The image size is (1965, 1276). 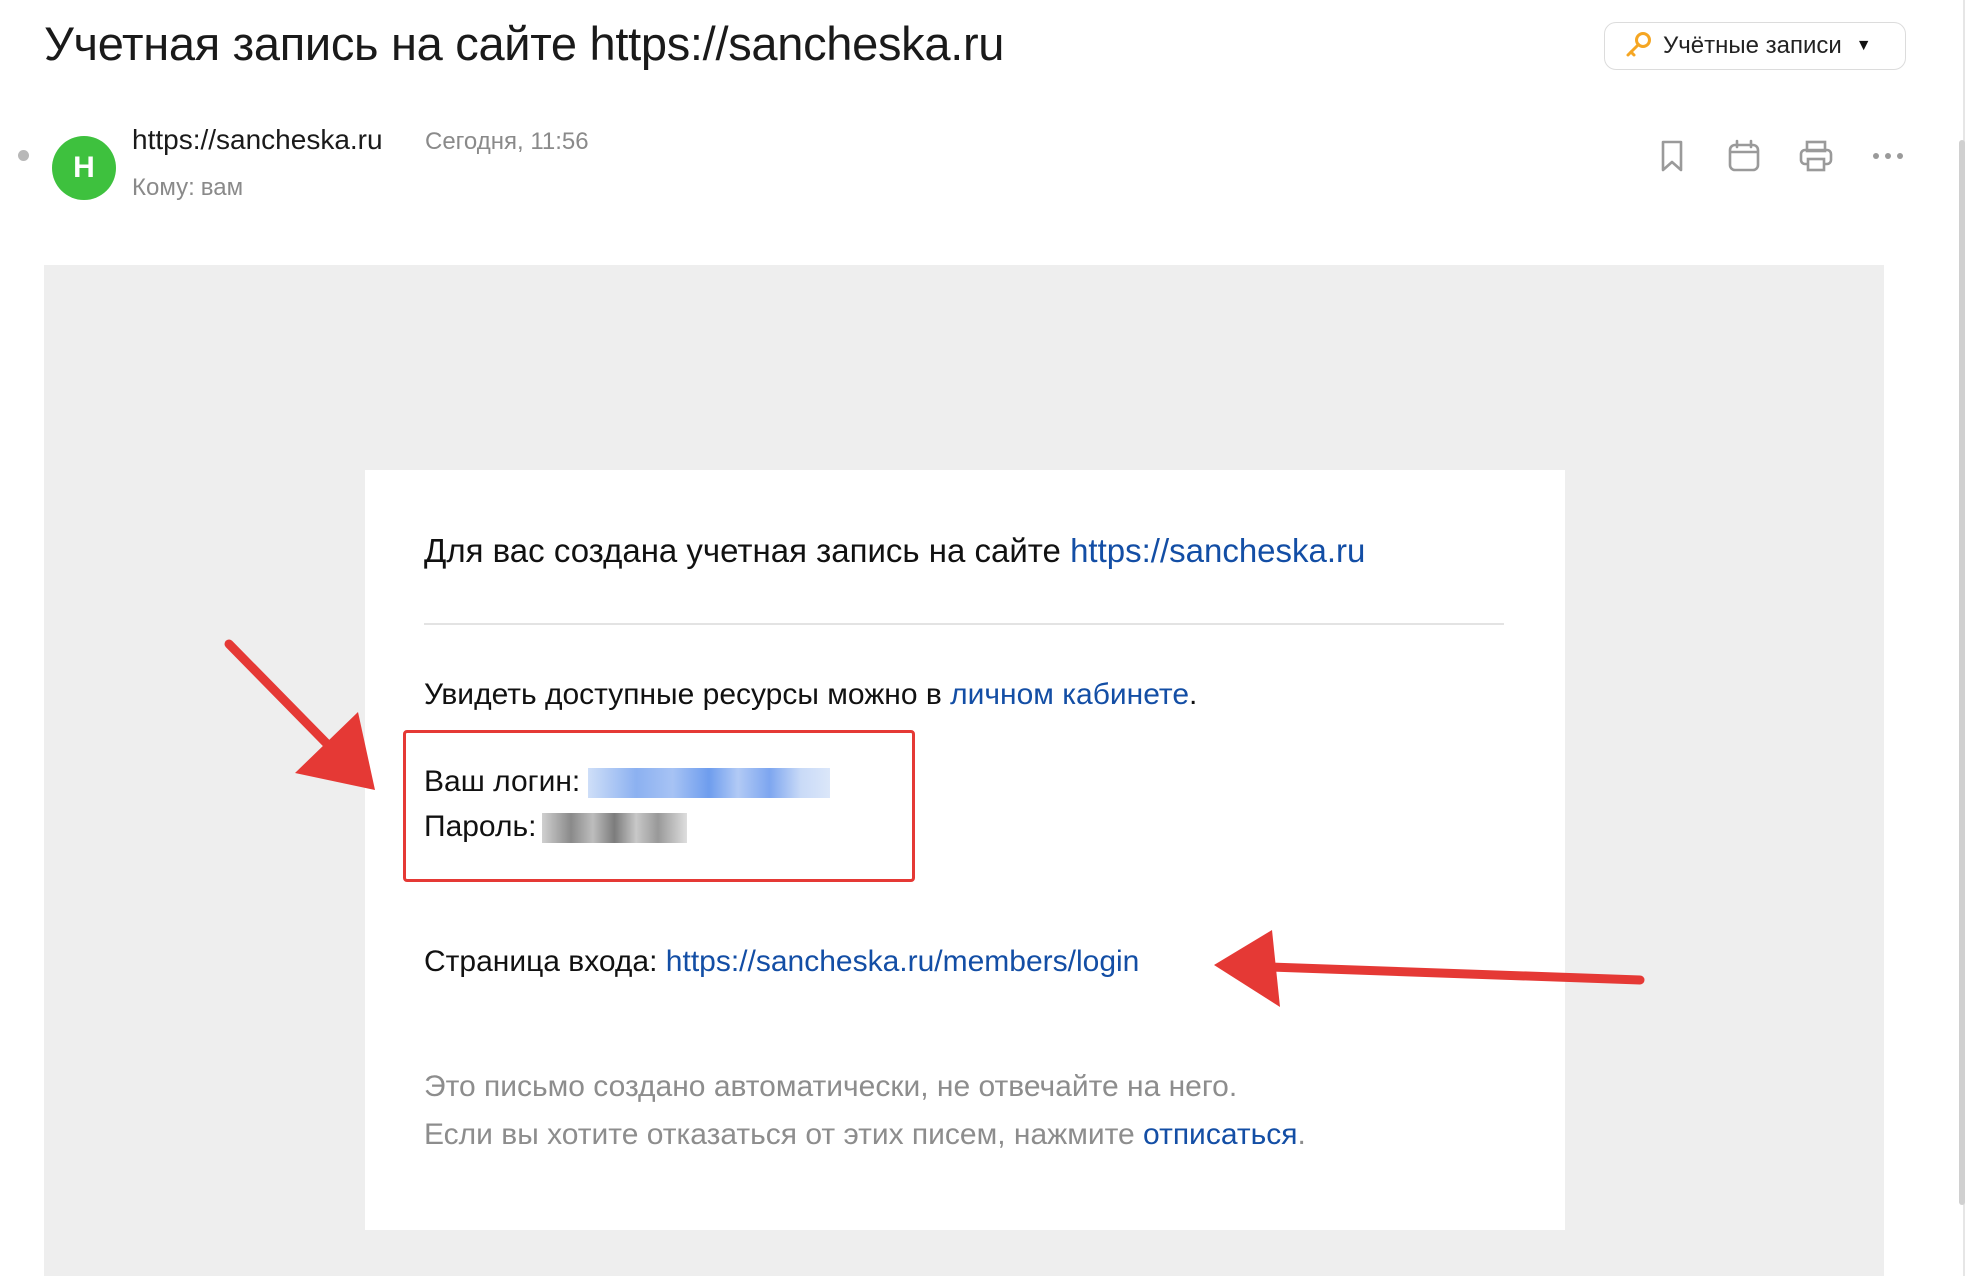 What do you see at coordinates (84, 168) in the screenshot?
I see `avatar: H` at bounding box center [84, 168].